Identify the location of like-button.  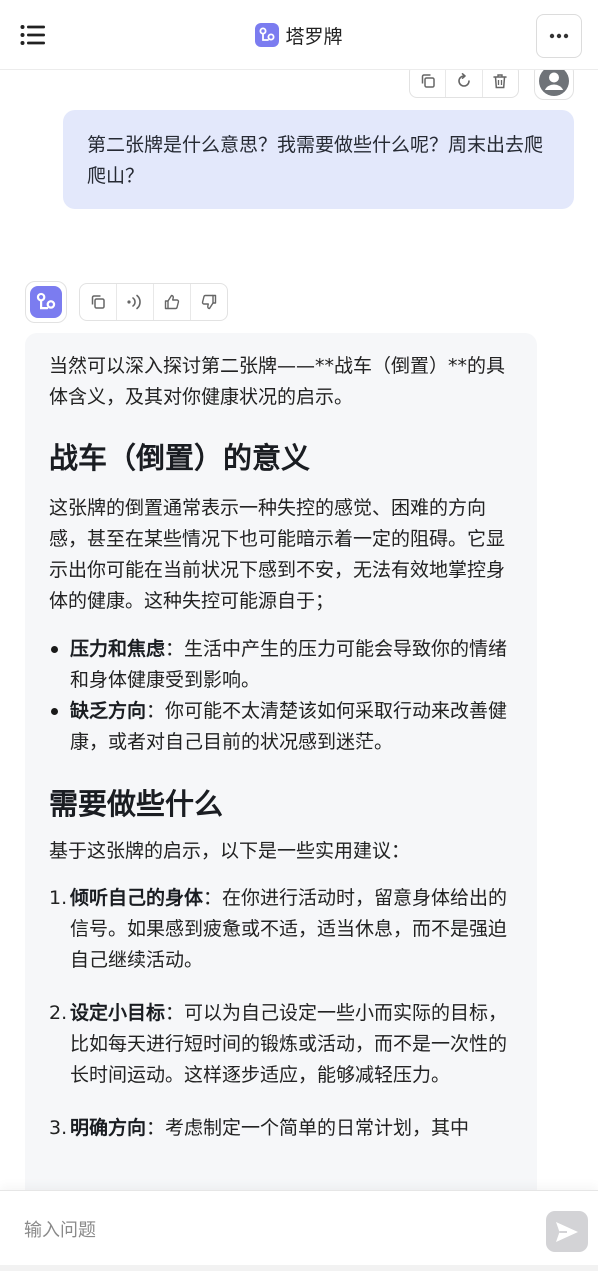
(172, 302).